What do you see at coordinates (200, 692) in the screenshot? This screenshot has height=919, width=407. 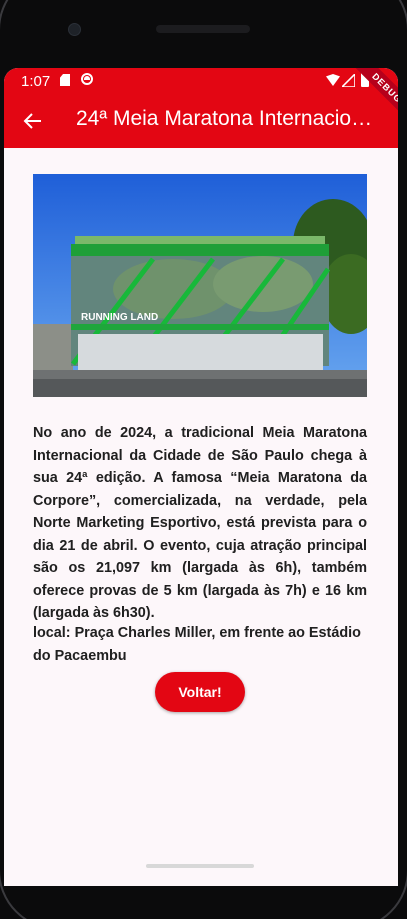 I see `back-button: Voltar!` at bounding box center [200, 692].